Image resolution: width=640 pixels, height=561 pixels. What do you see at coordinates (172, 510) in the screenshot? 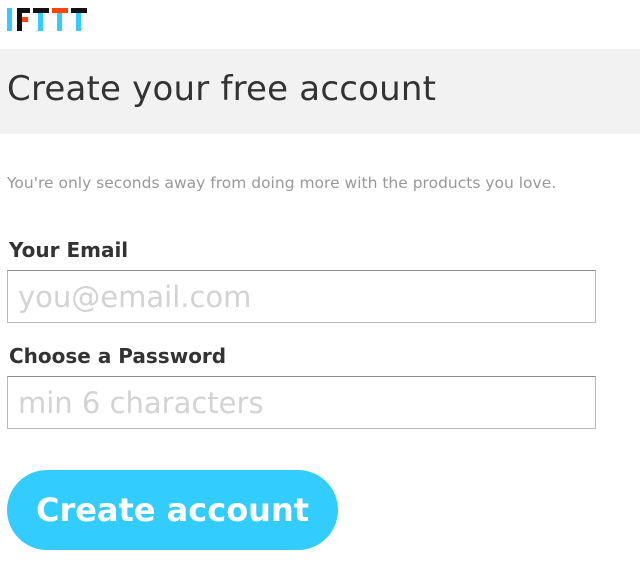
I see `create-account-button: Create account` at bounding box center [172, 510].